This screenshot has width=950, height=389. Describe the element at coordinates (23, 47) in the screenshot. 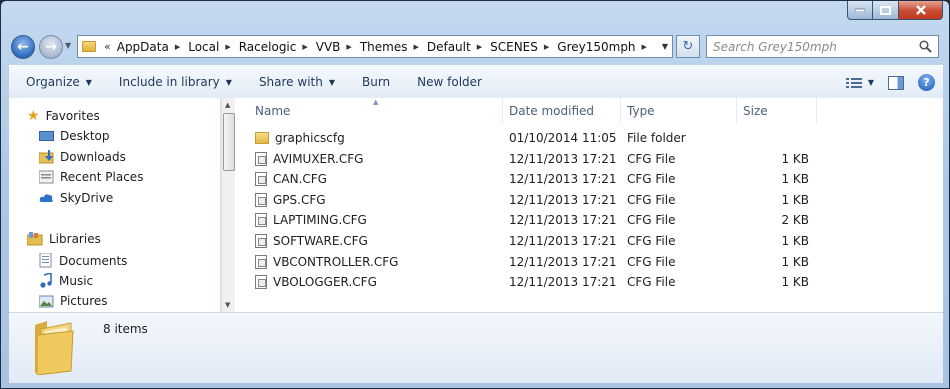

I see `back-button: ←` at that location.